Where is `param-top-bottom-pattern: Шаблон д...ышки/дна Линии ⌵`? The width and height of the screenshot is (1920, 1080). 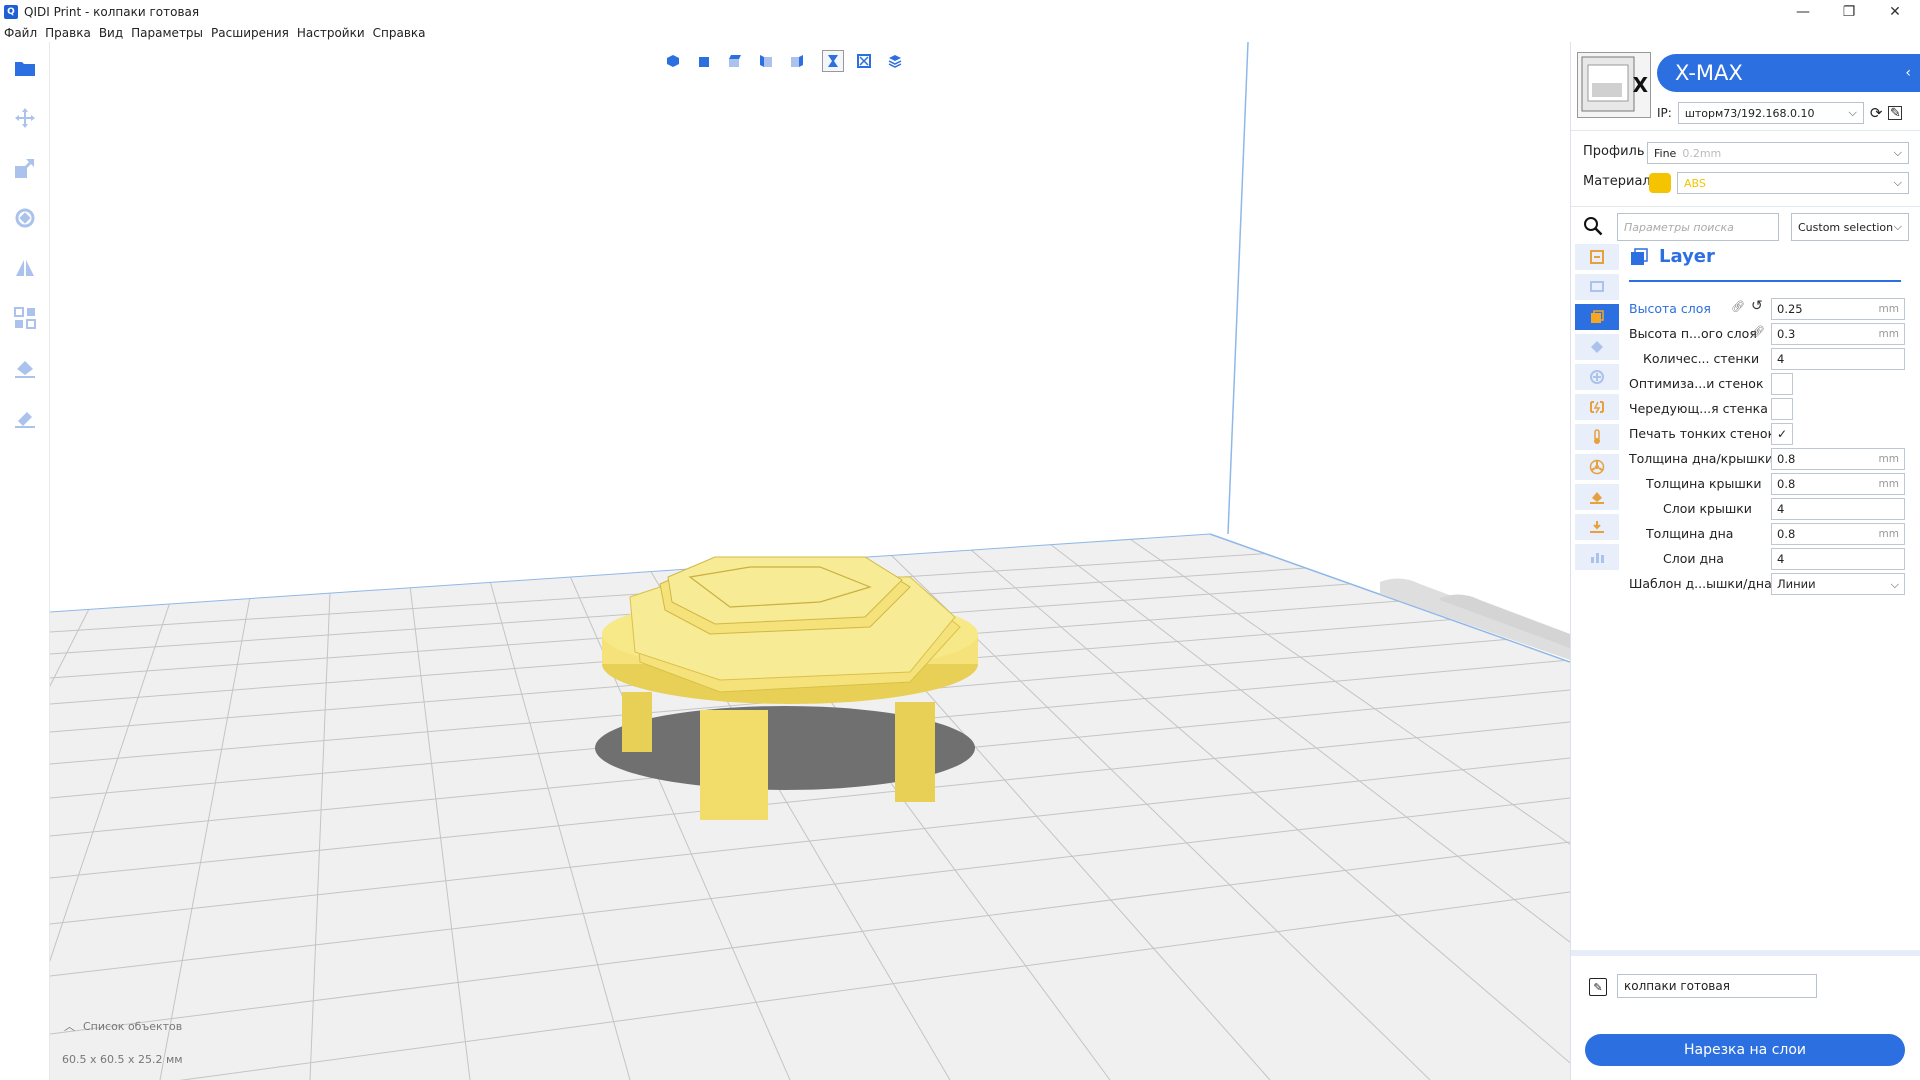 param-top-bottom-pattern: Шаблон д...ышки/дна Линии ⌵ is located at coordinates (1774, 584).